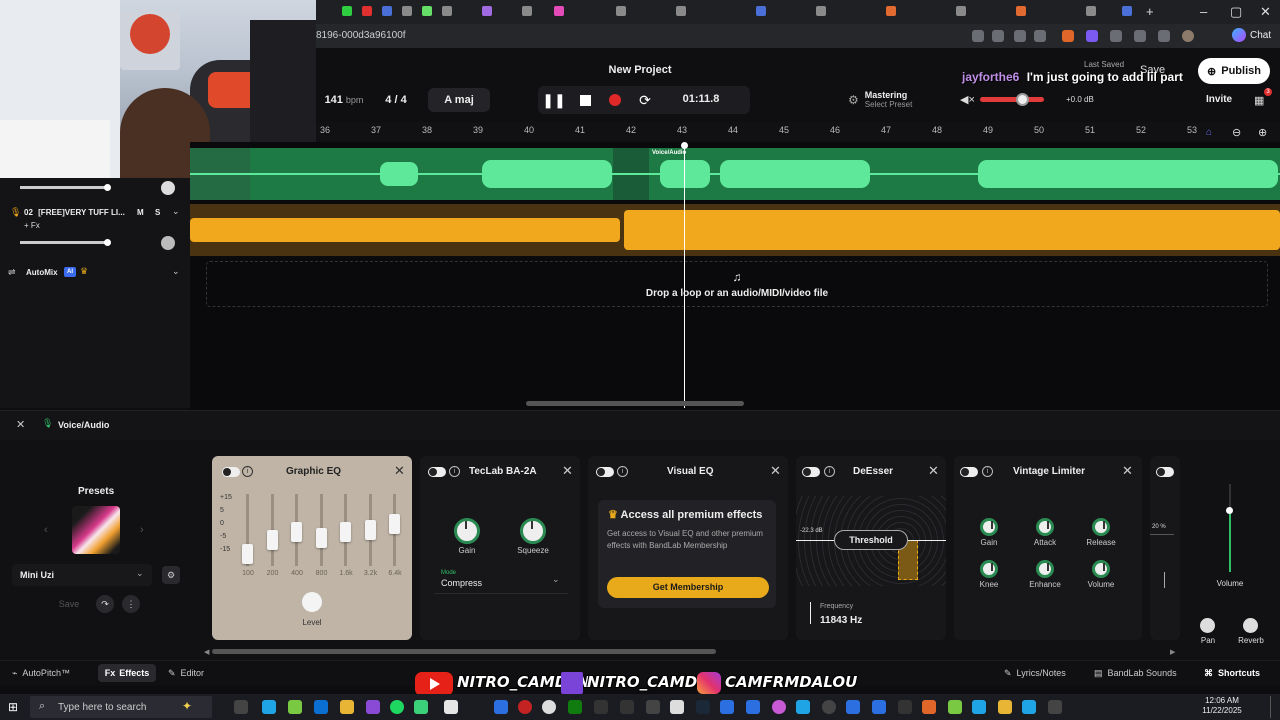 The height and width of the screenshot is (720, 1280). What do you see at coordinates (107, 187) in the screenshot?
I see `track-1-volume-handle` at bounding box center [107, 187].